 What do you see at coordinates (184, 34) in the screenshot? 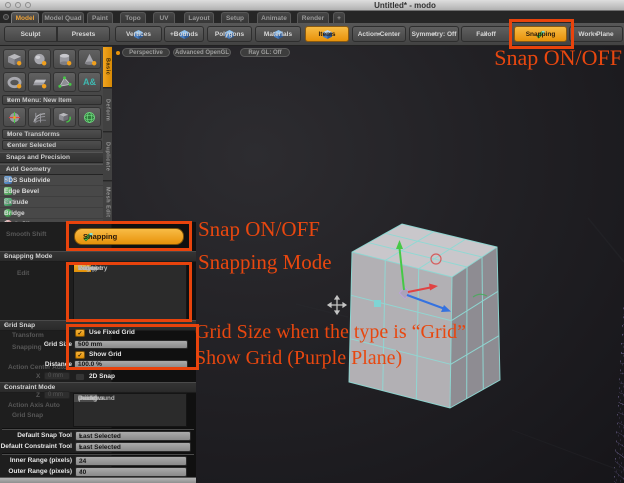
I see `bounds-mode-button: +Bounds` at bounding box center [184, 34].